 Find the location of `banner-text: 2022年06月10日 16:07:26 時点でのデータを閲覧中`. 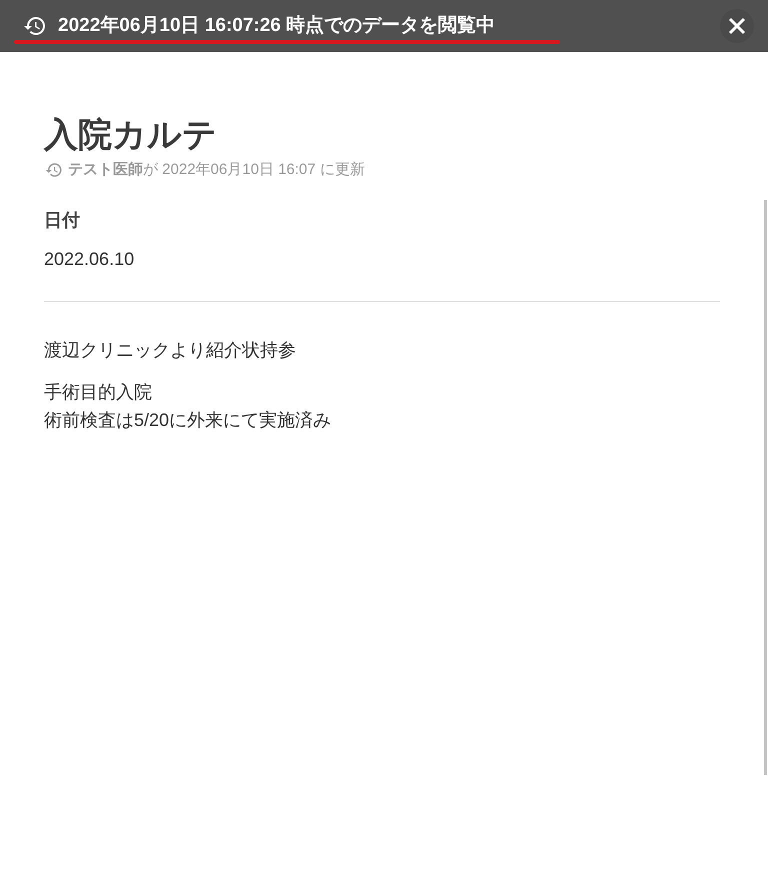

banner-text: 2022年06月10日 16:07:26 時点でのデータを閲覧中 is located at coordinates (277, 26).